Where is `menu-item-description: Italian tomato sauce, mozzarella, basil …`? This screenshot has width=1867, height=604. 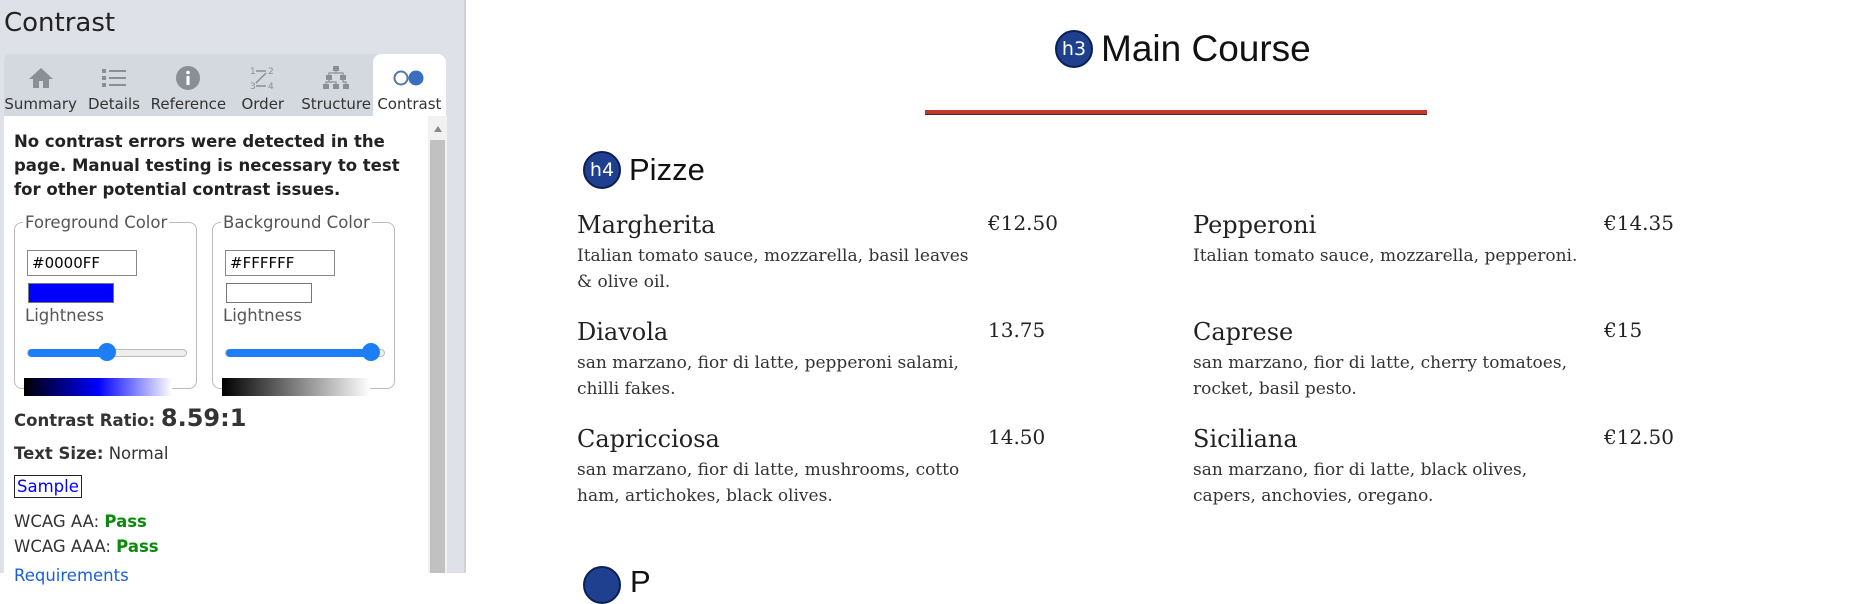
menu-item-description: Italian tomato sauce, mozzarella, basil … is located at coordinates (773, 269).